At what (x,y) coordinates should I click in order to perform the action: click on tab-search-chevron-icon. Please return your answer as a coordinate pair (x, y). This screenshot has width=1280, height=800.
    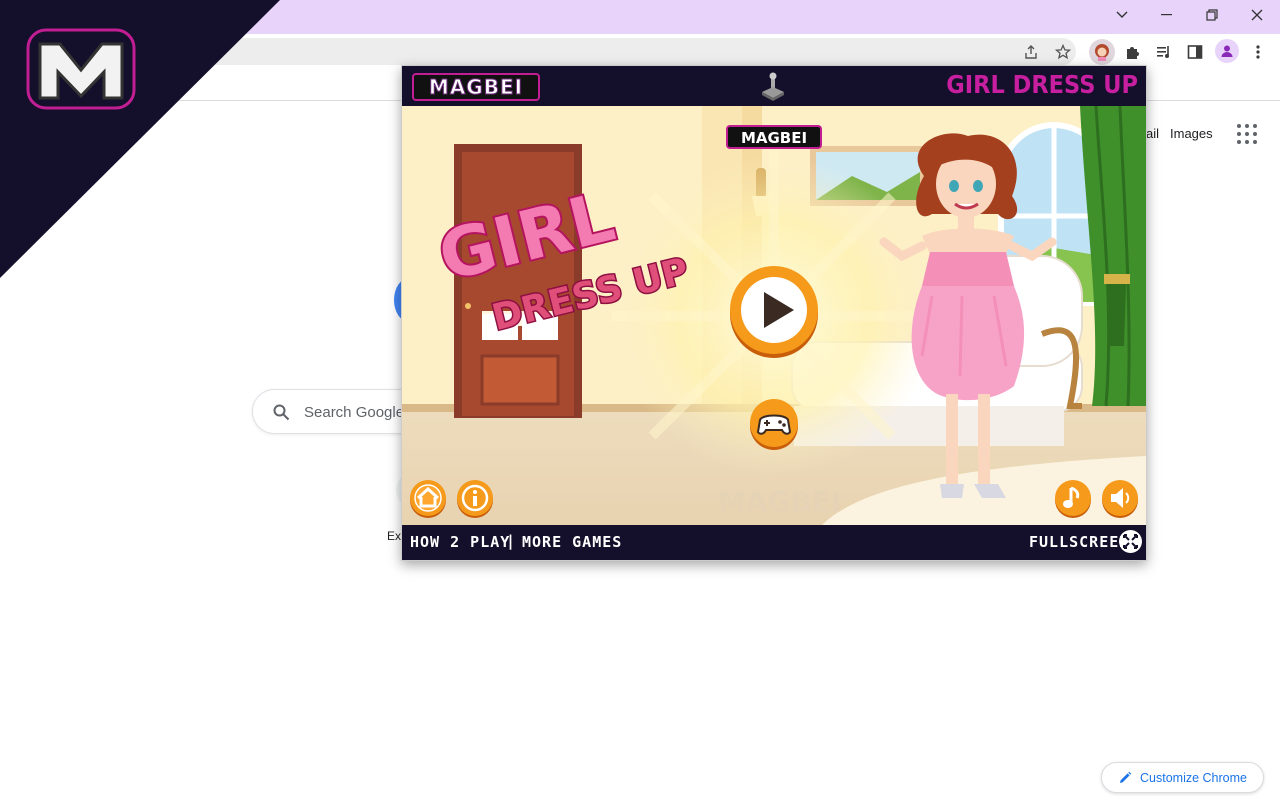
    Looking at the image, I should click on (1122, 15).